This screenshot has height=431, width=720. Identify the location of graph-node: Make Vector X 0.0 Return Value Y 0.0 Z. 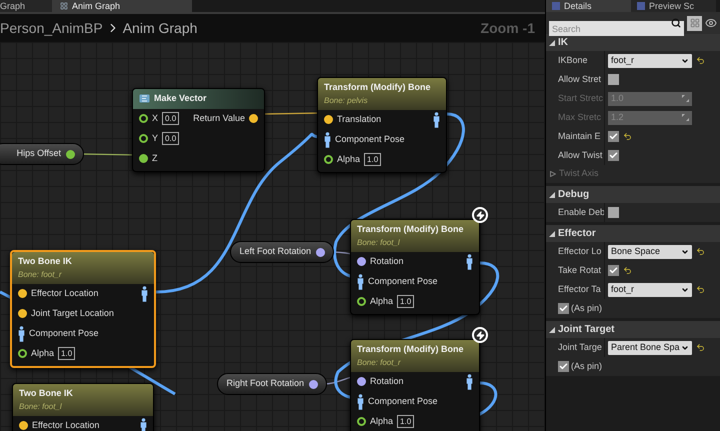
(198, 130).